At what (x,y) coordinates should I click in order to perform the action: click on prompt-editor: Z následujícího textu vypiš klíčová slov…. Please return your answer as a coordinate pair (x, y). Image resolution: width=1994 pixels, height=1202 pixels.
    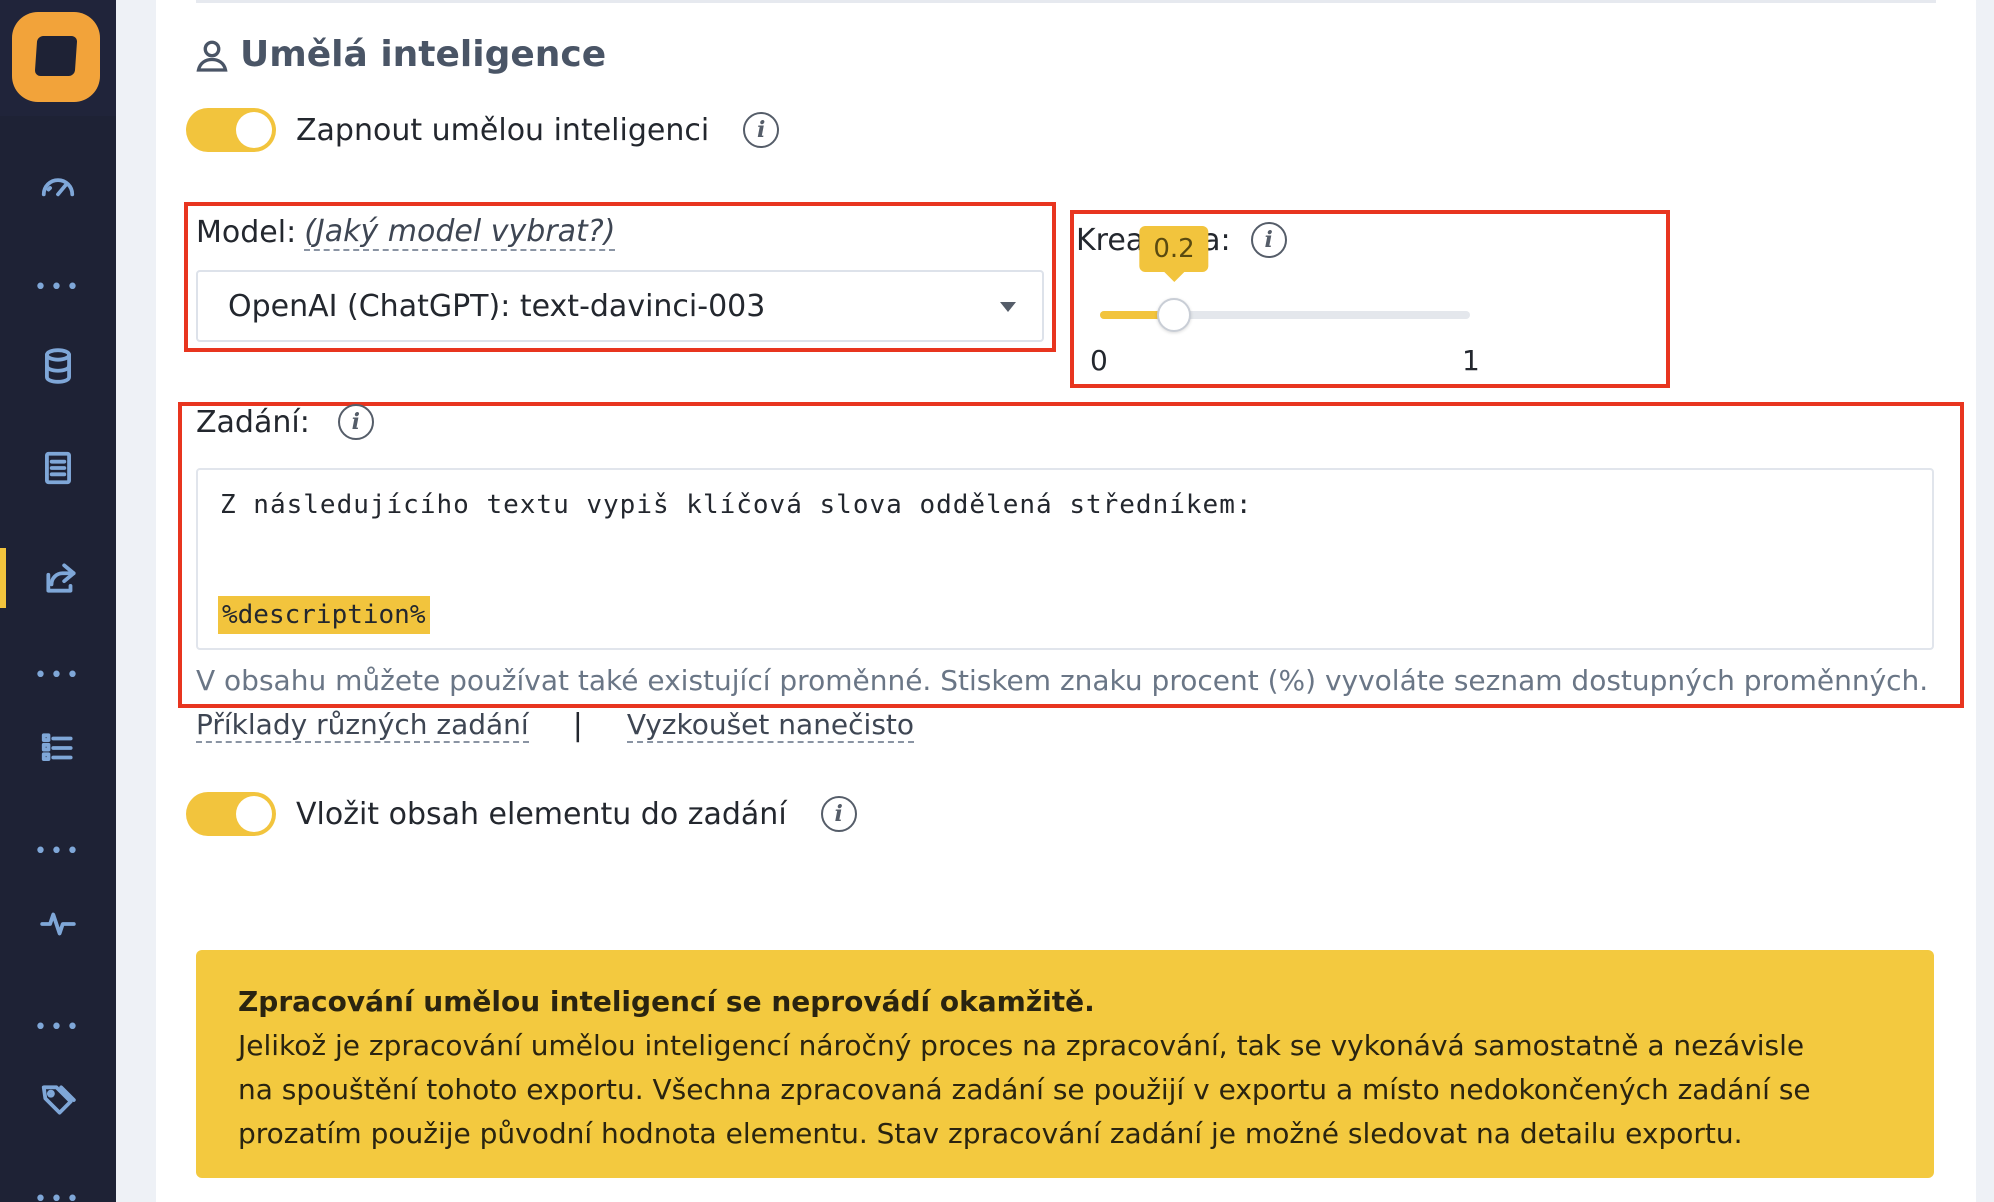
    Looking at the image, I should click on (1065, 559).